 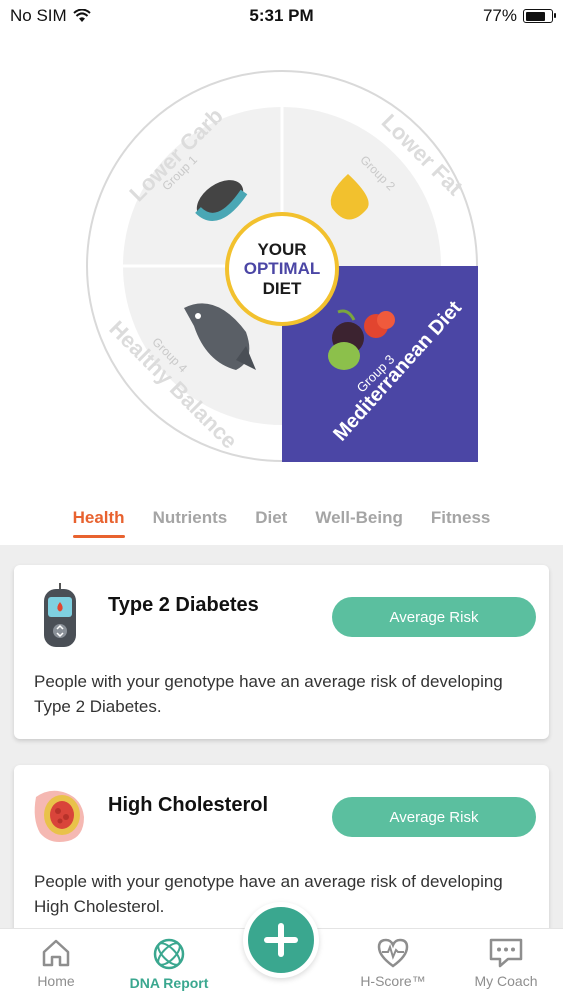 I want to click on tab-health: Health, so click(x=98, y=522).